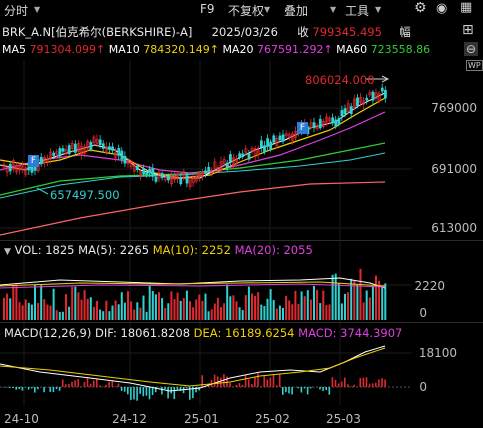 Image resolution: width=483 pixels, height=428 pixels. What do you see at coordinates (454, 108) in the screenshot?
I see `price-axis-label: 769000` at bounding box center [454, 108].